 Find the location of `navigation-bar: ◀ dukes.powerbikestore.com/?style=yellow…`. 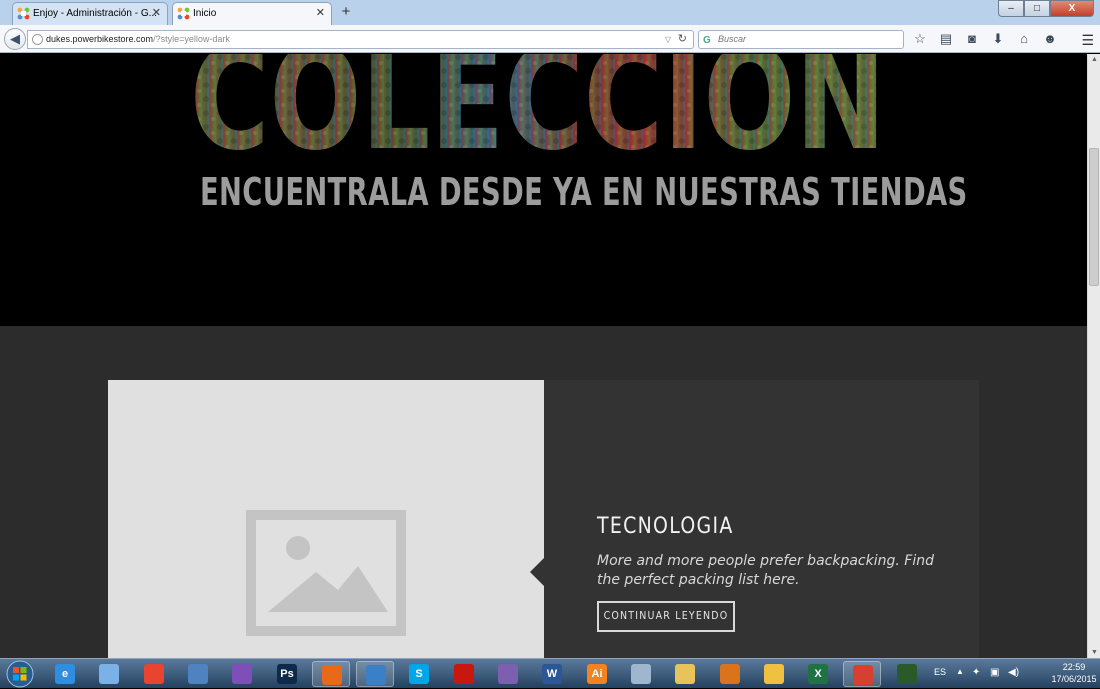

navigation-bar: ◀ dukes.powerbikestore.com/?style=yellow… is located at coordinates (550, 39).